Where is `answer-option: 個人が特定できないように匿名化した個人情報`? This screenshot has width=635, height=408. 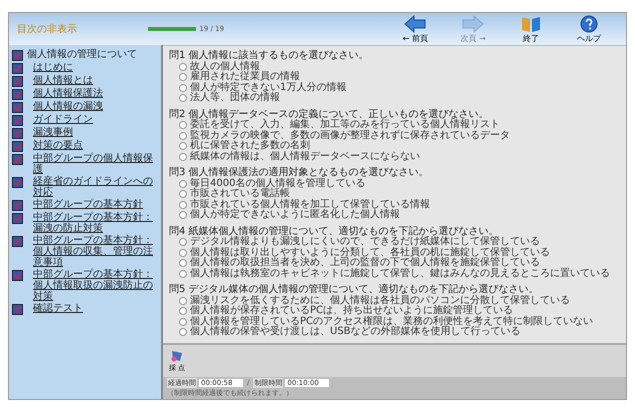 answer-option: 個人が特定できないように匿名化した個人情報 is located at coordinates (295, 215).